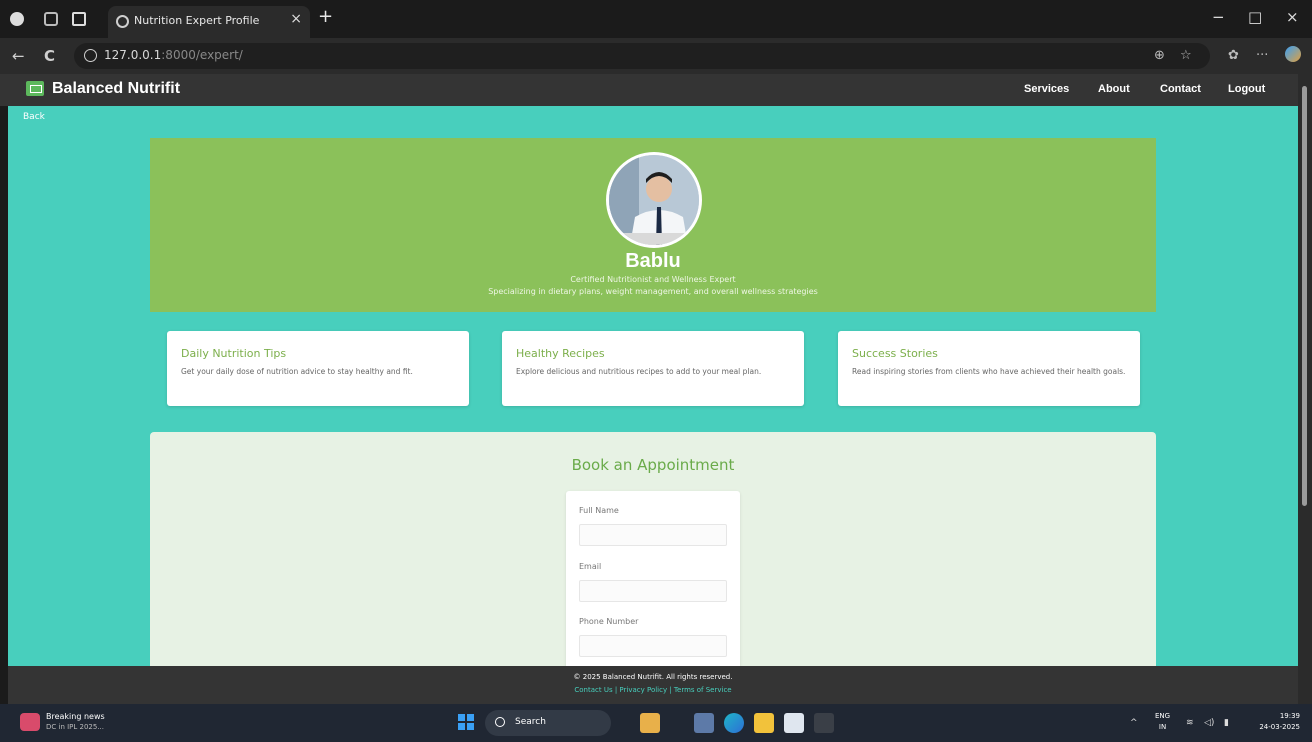  I want to click on booking-heading: Book an Appointment, so click(653, 465).